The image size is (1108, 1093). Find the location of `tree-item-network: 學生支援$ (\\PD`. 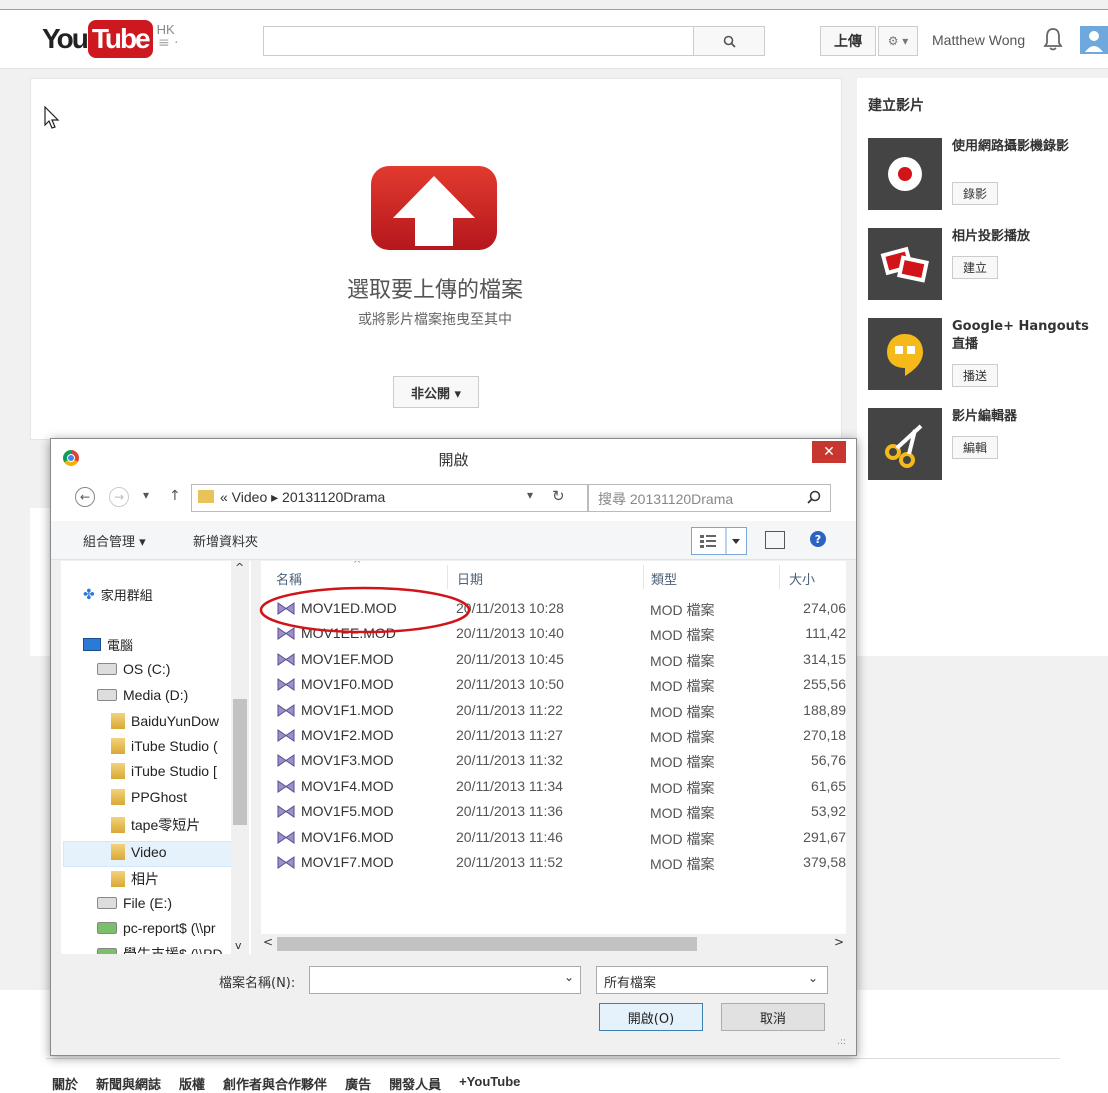

tree-item-network: 學生支援$ (\\PD is located at coordinates (160, 949).